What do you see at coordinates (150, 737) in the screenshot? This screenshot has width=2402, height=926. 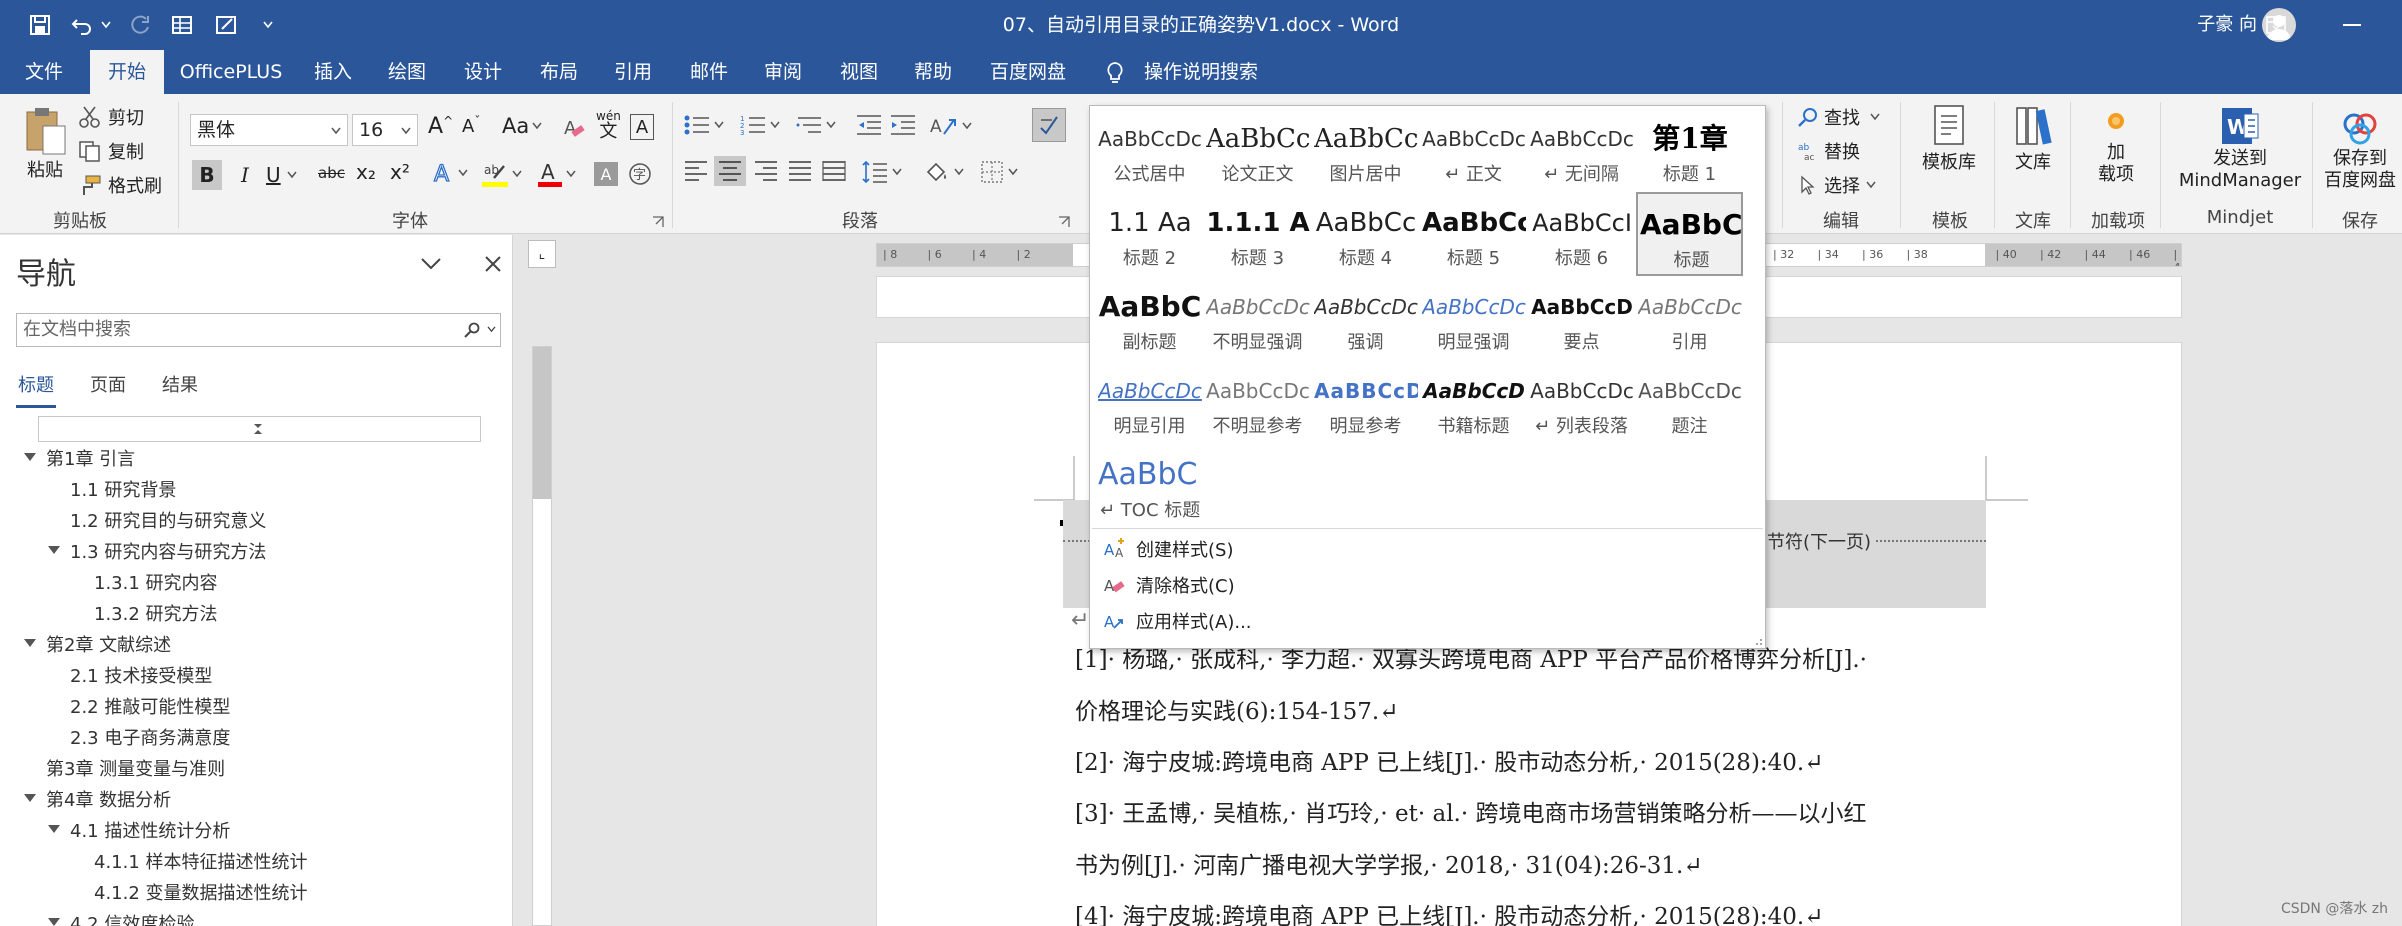 I see `nav-heading-item: 2.3 电子商务满意度` at bounding box center [150, 737].